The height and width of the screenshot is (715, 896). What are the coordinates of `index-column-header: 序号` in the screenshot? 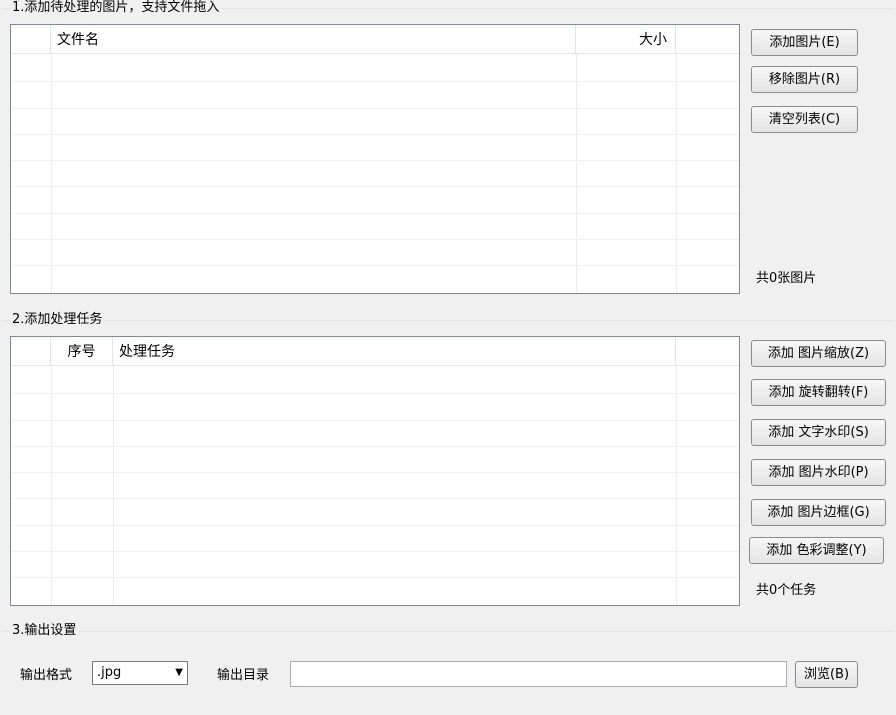 It's located at (82, 351).